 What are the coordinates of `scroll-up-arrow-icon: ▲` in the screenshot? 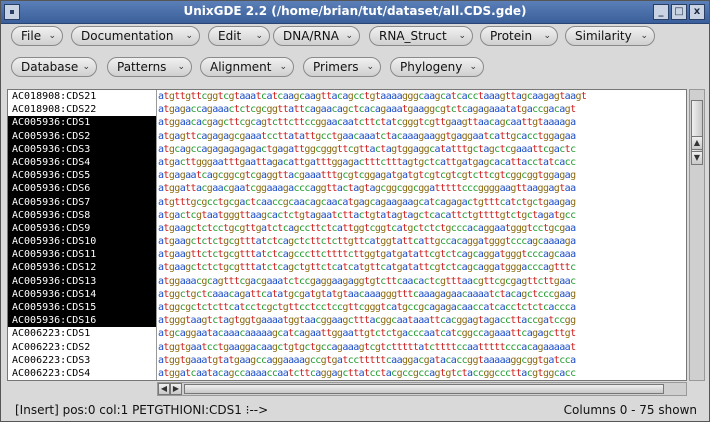 It's located at (697, 143).